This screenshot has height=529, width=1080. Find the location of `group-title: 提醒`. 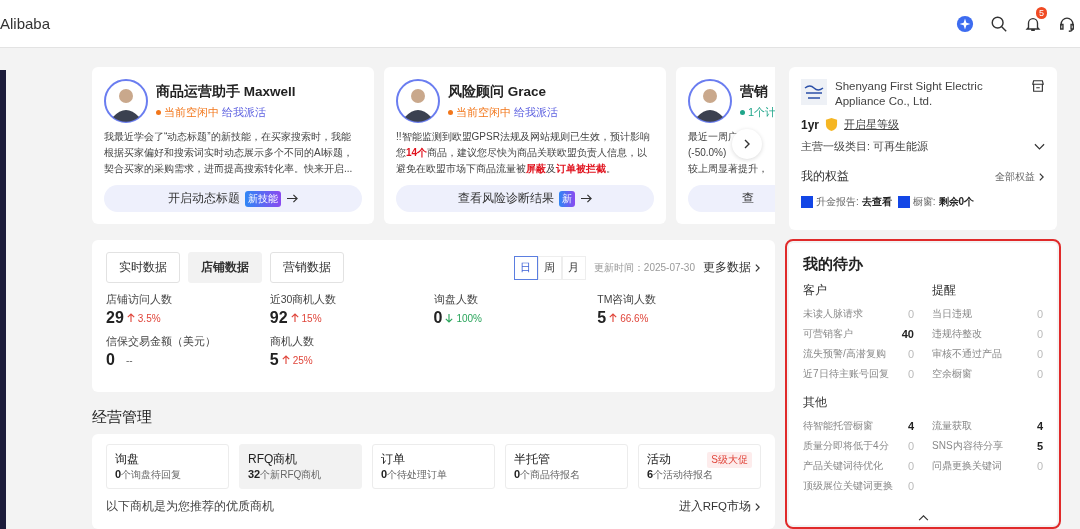

group-title: 提醒 is located at coordinates (944, 290).